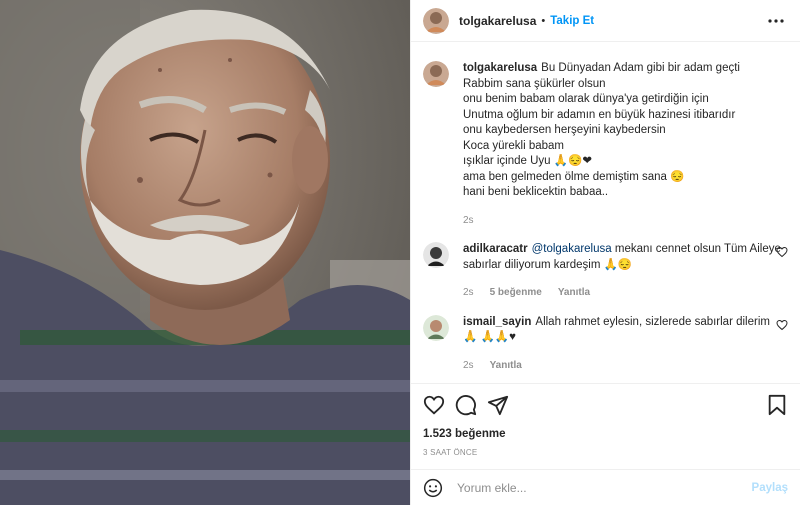 The image size is (800, 505). Describe the element at coordinates (605, 405) in the screenshot. I see `action-bar` at that location.